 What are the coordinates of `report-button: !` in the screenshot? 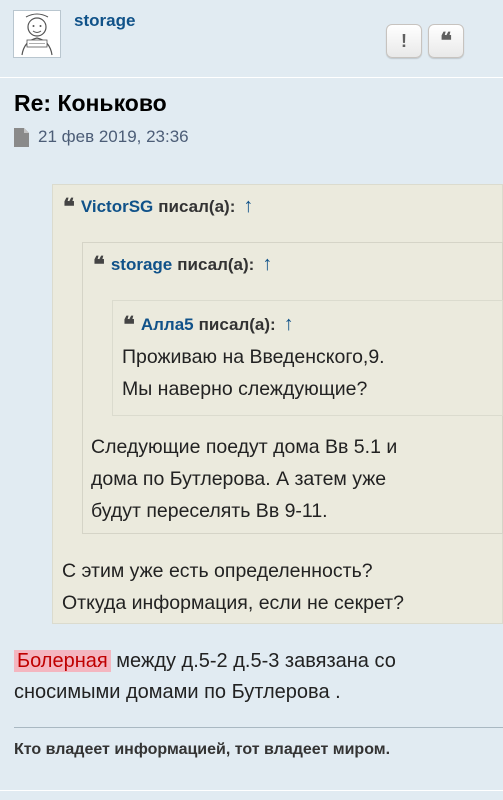 It's located at (404, 41).